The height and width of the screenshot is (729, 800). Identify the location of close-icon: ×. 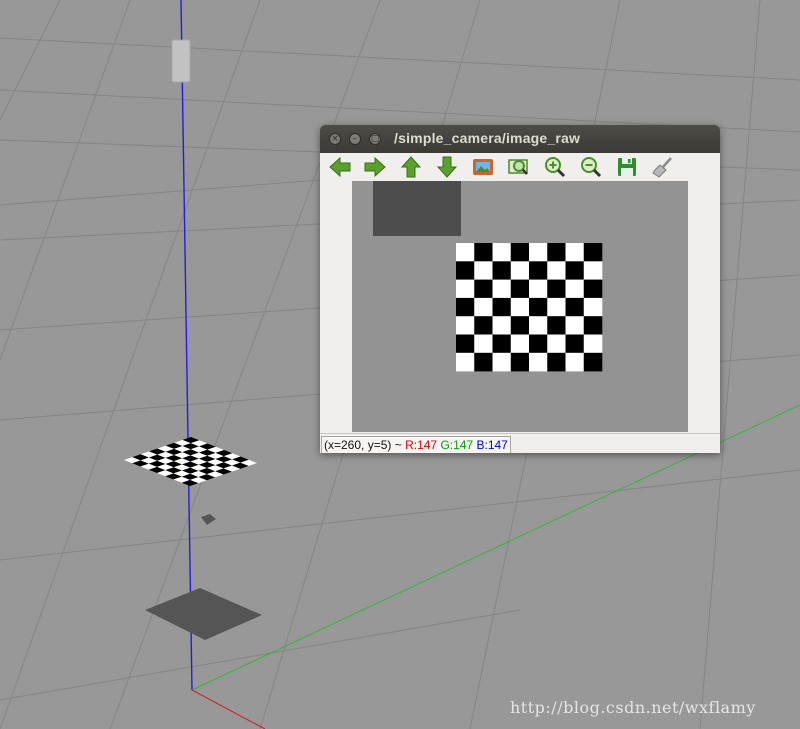
(335, 139).